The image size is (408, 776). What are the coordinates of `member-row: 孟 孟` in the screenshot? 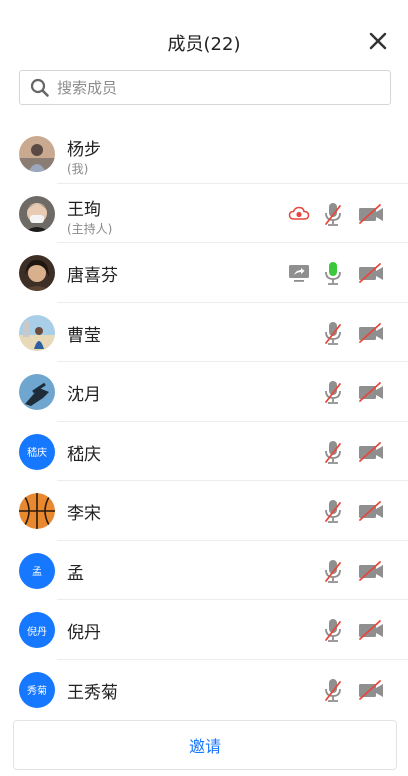 It's located at (204, 570).